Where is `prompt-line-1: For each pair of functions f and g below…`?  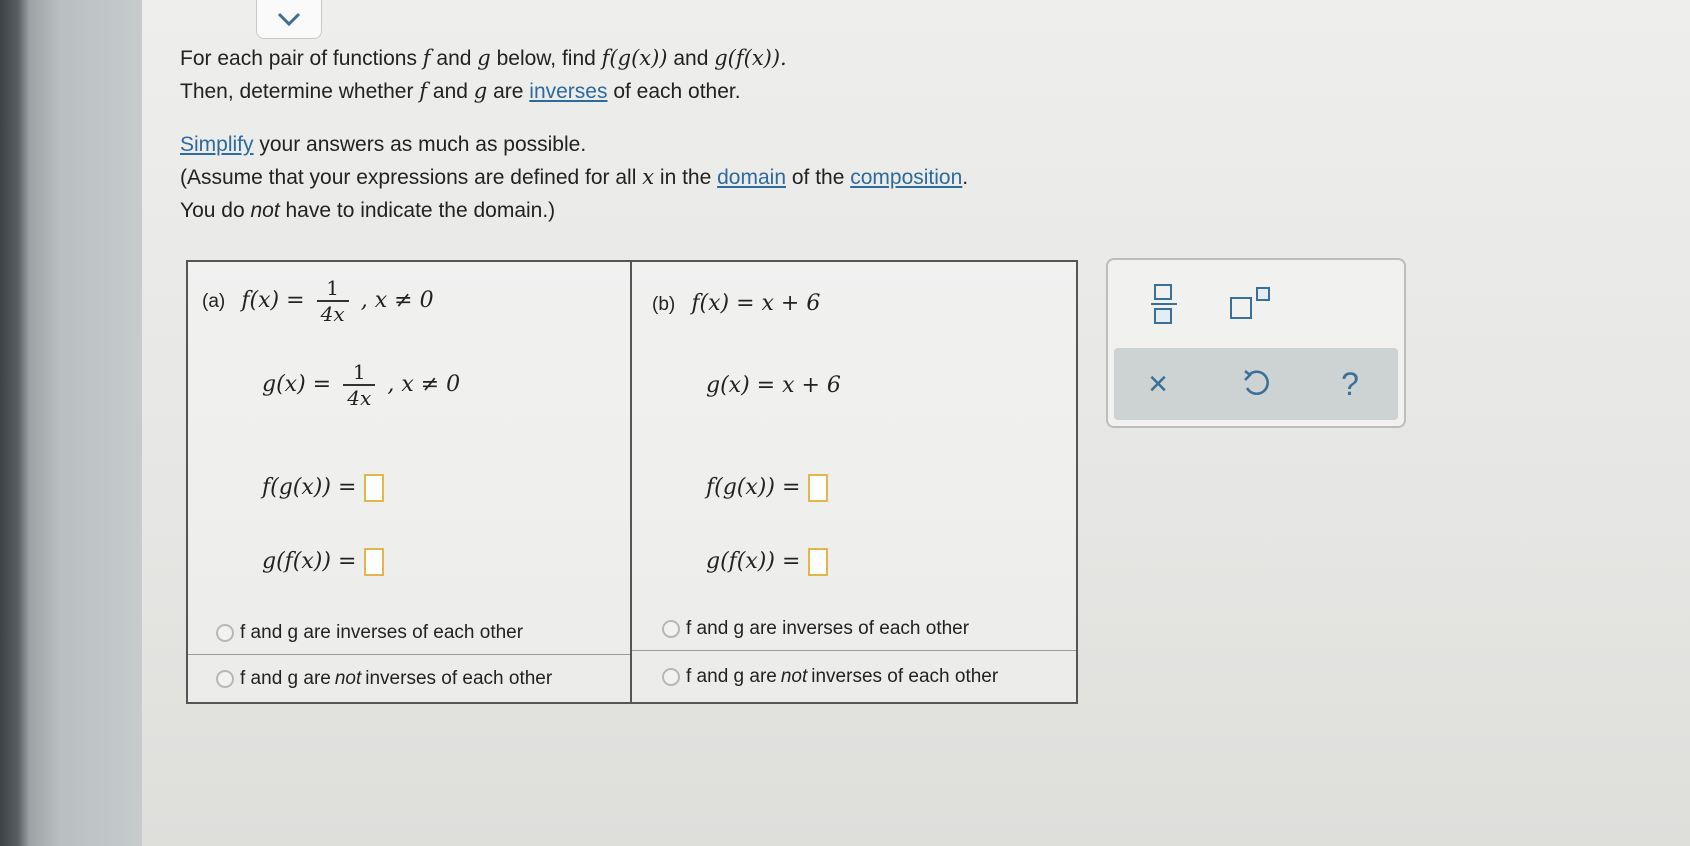
prompt-line-1: For each pair of functions f and g below… is located at coordinates (574, 58).